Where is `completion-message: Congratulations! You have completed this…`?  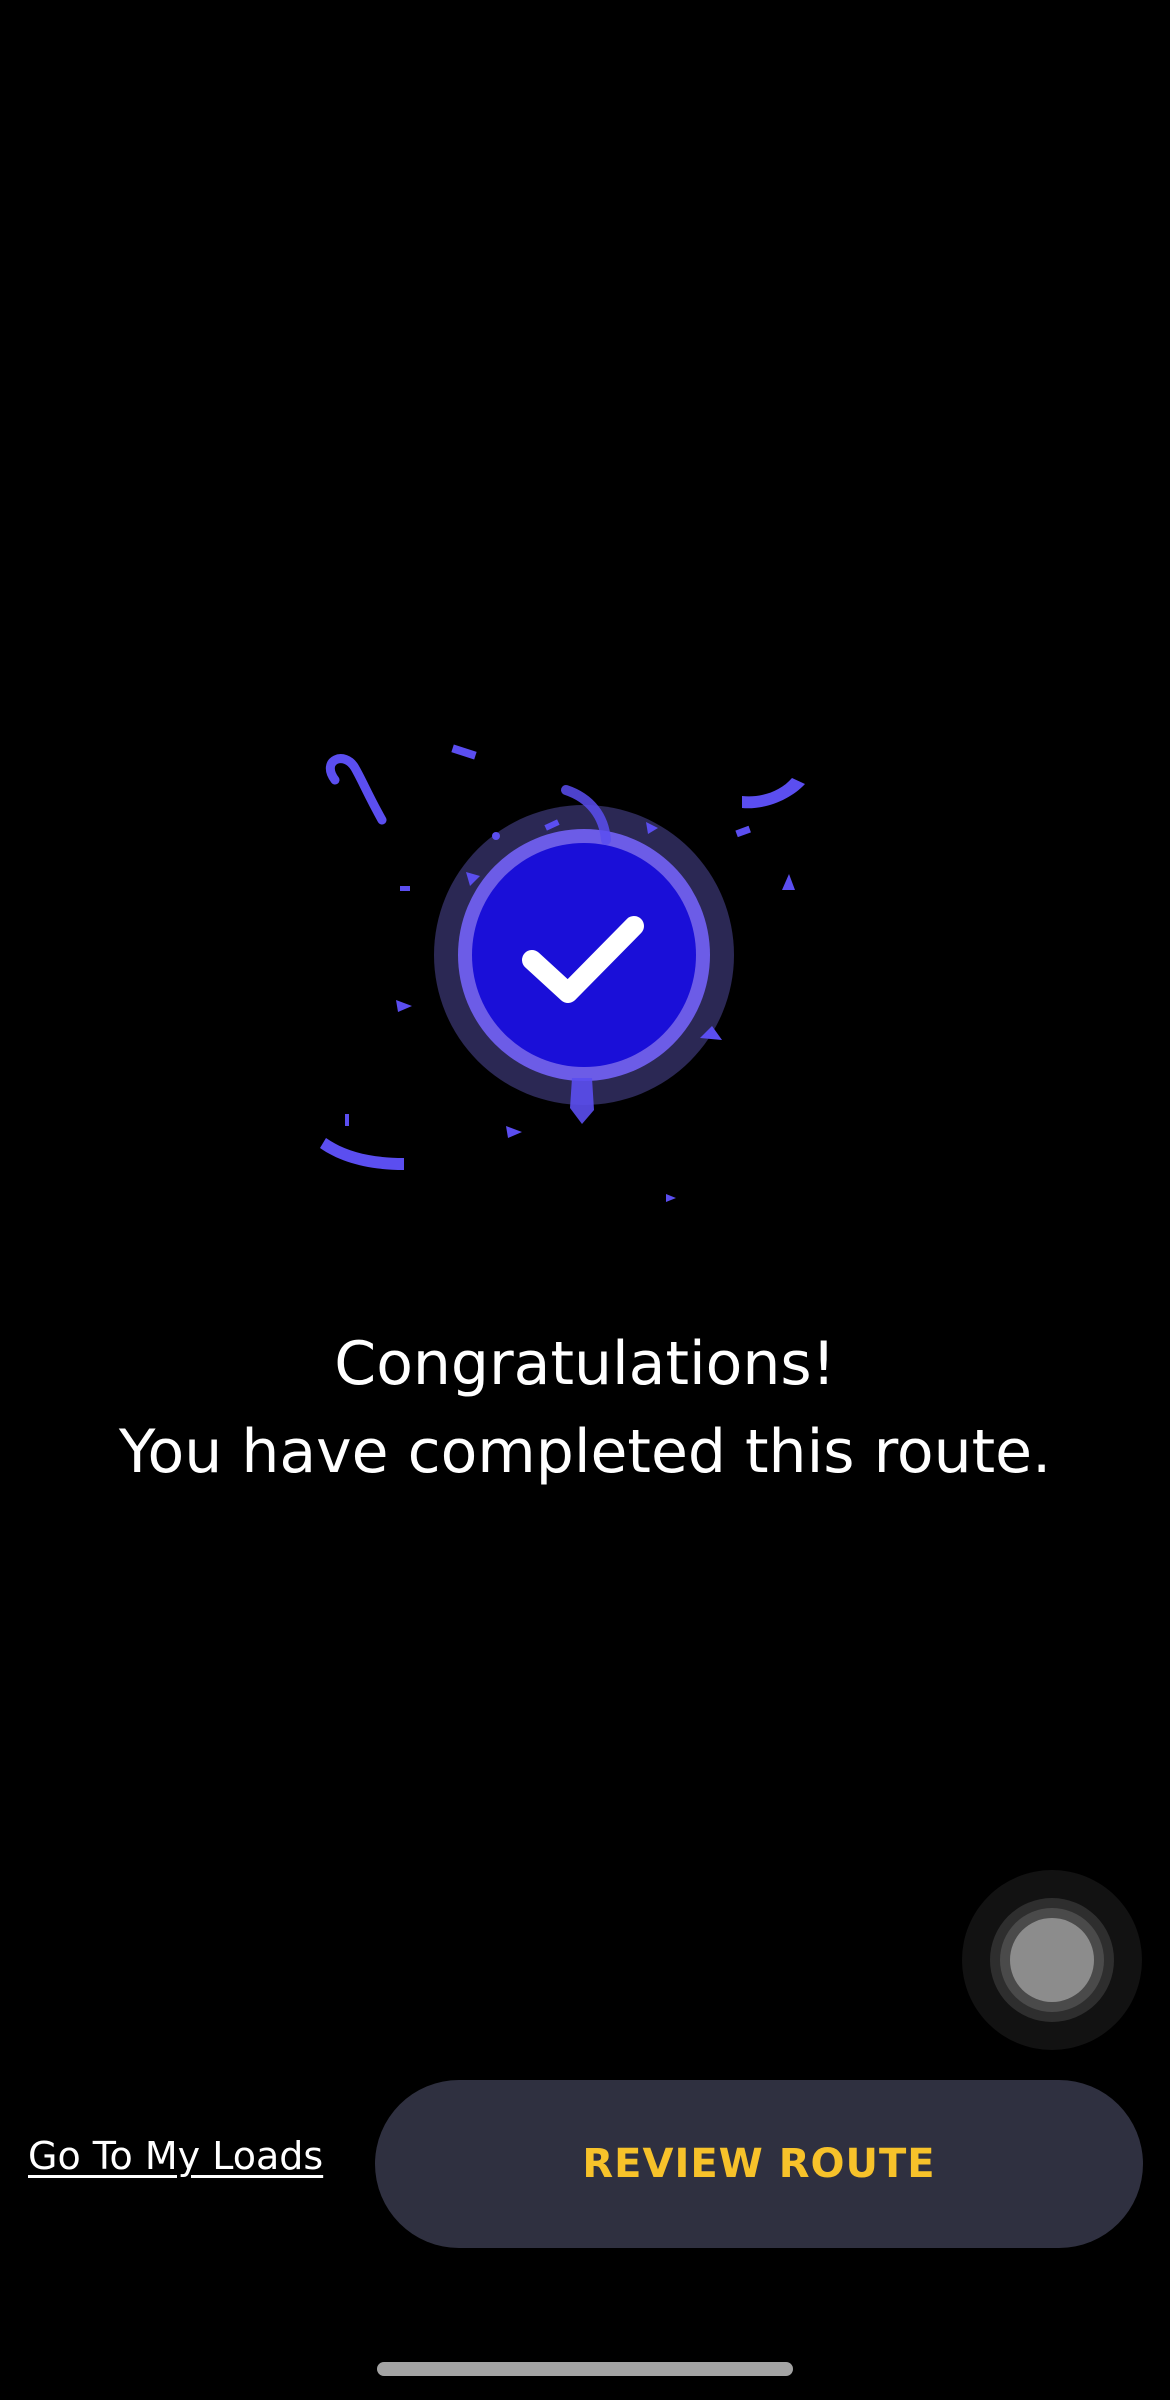
completion-message: Congratulations! You have completed this… is located at coordinates (585, 1408).